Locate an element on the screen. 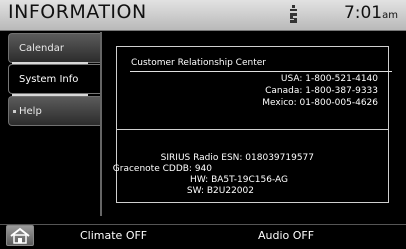  customer-center-heading: Customer Relationship Center is located at coordinates (198, 63).